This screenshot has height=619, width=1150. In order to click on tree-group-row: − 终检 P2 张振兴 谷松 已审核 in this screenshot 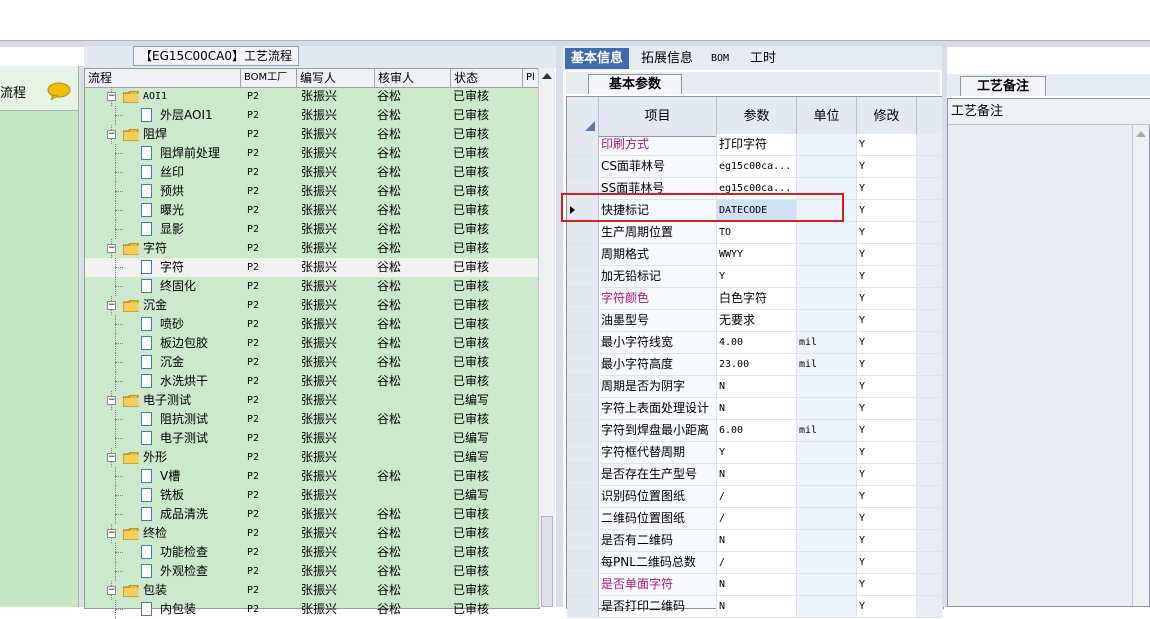, I will do `click(312, 533)`.